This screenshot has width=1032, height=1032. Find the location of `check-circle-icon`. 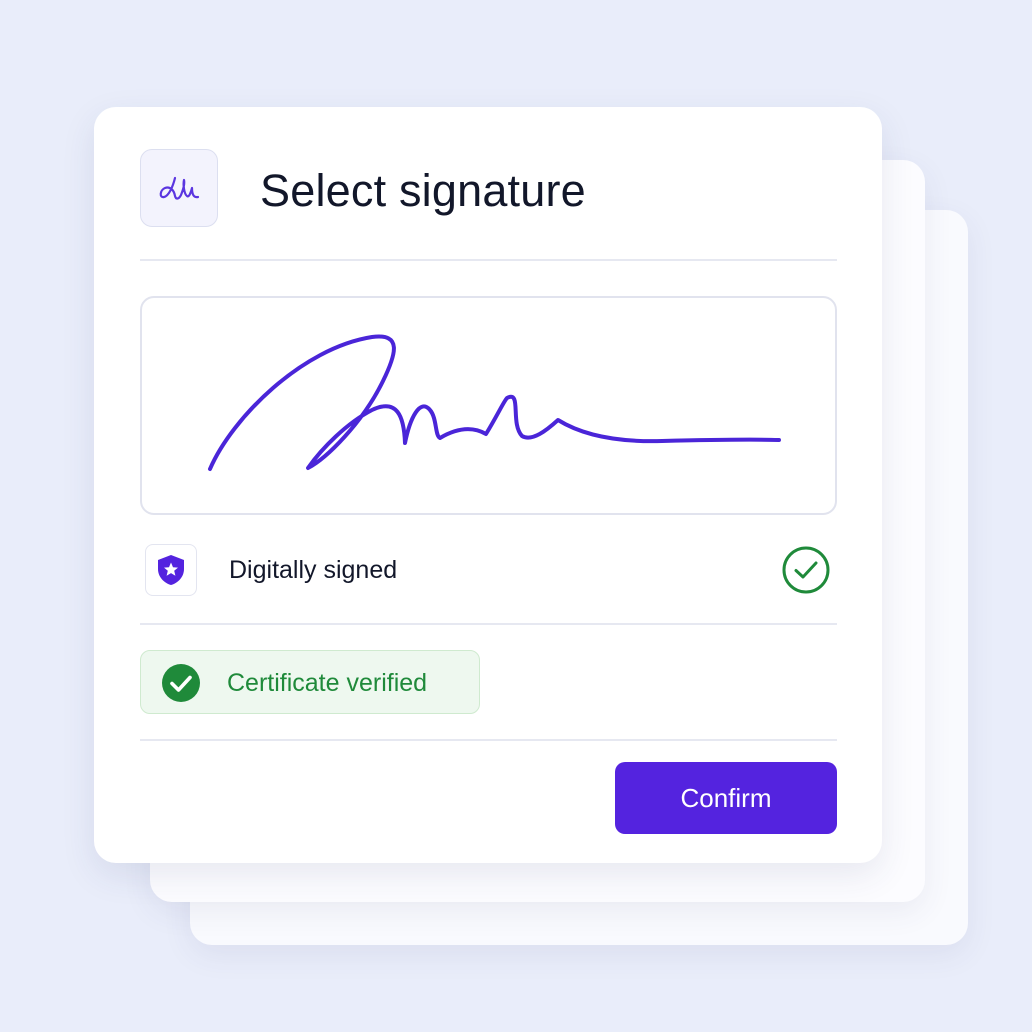

check-circle-icon is located at coordinates (806, 570).